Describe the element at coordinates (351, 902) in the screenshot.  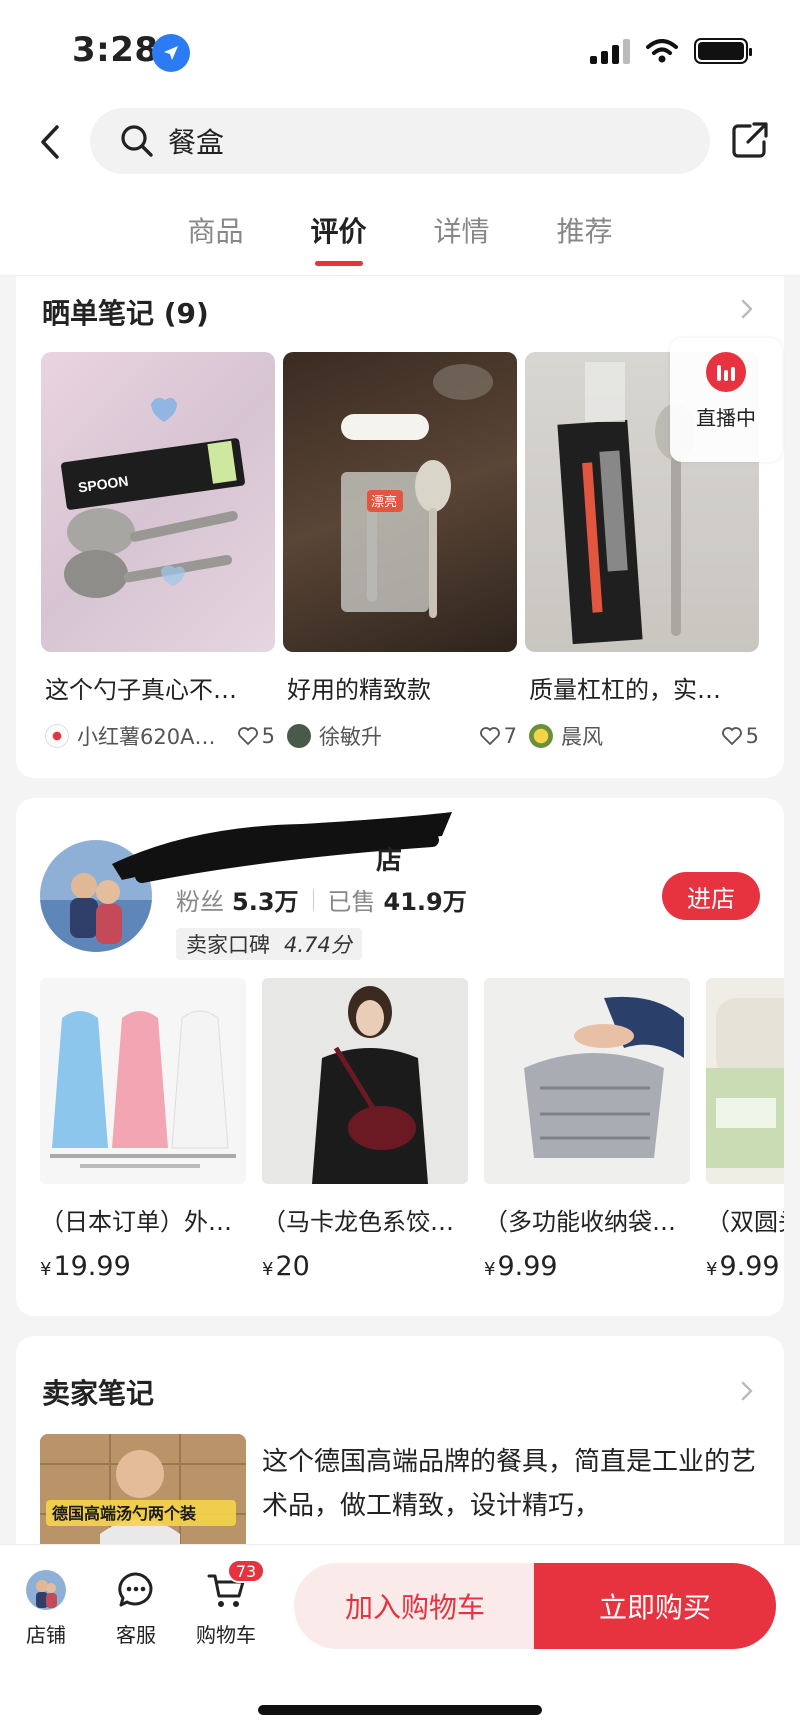
I see `sold-label: 已售` at that location.